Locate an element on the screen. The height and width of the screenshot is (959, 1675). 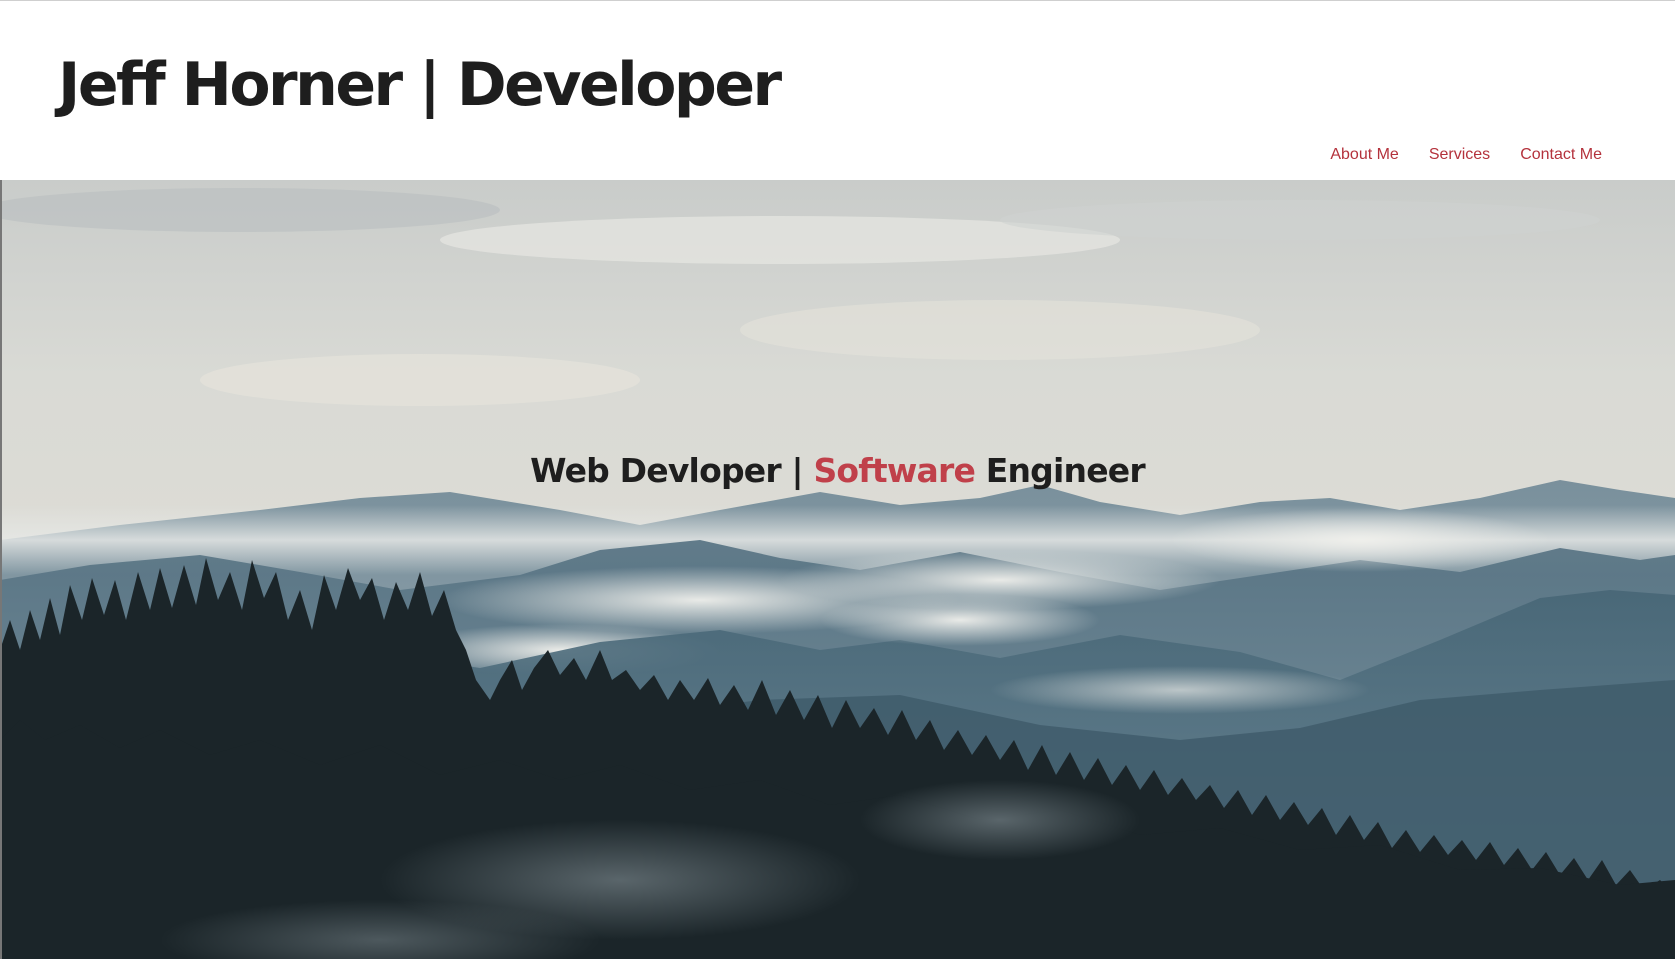
hero-tagline: Web Devloper | Software Engineer is located at coordinates (837, 471).